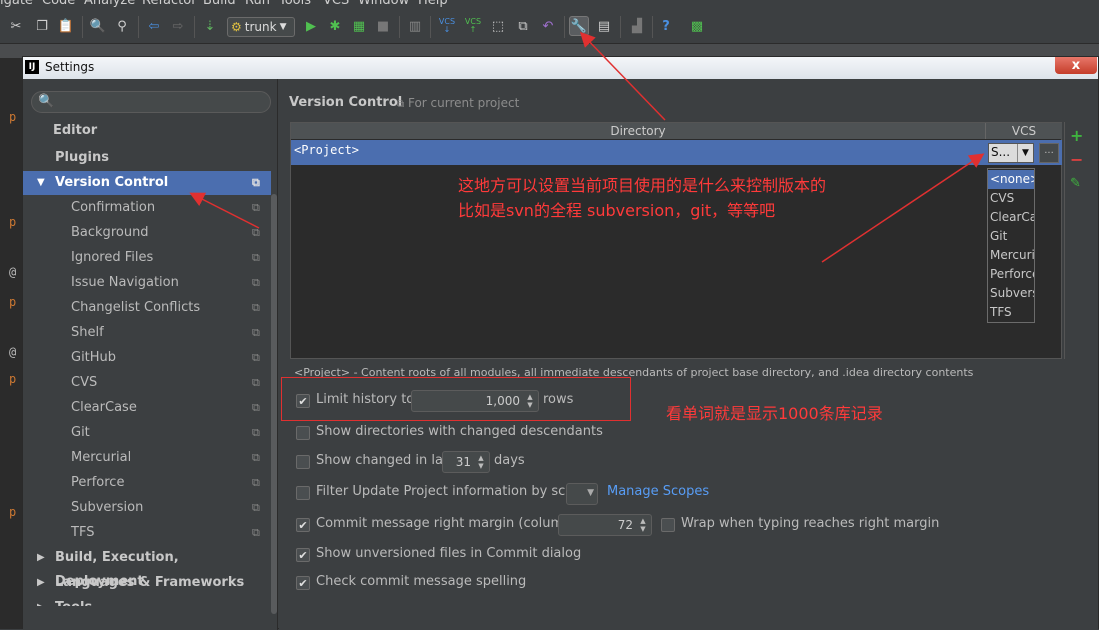 This screenshot has height=630, width=1099. What do you see at coordinates (147, 131) in the screenshot?
I see `tree-item-editor: Editor` at bounding box center [147, 131].